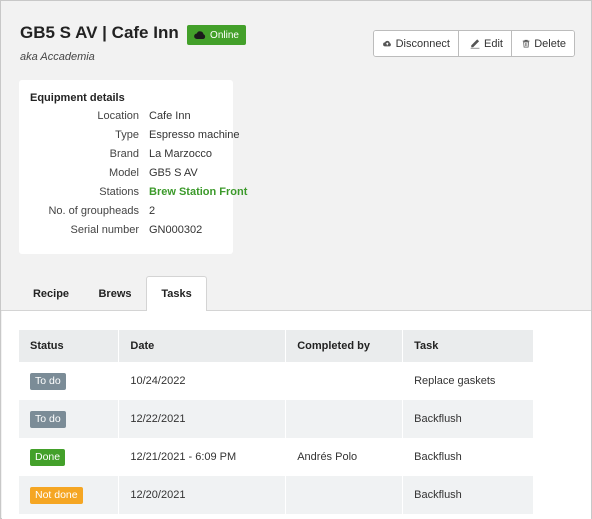  I want to click on task-cell: Replace gaskets, so click(468, 381).